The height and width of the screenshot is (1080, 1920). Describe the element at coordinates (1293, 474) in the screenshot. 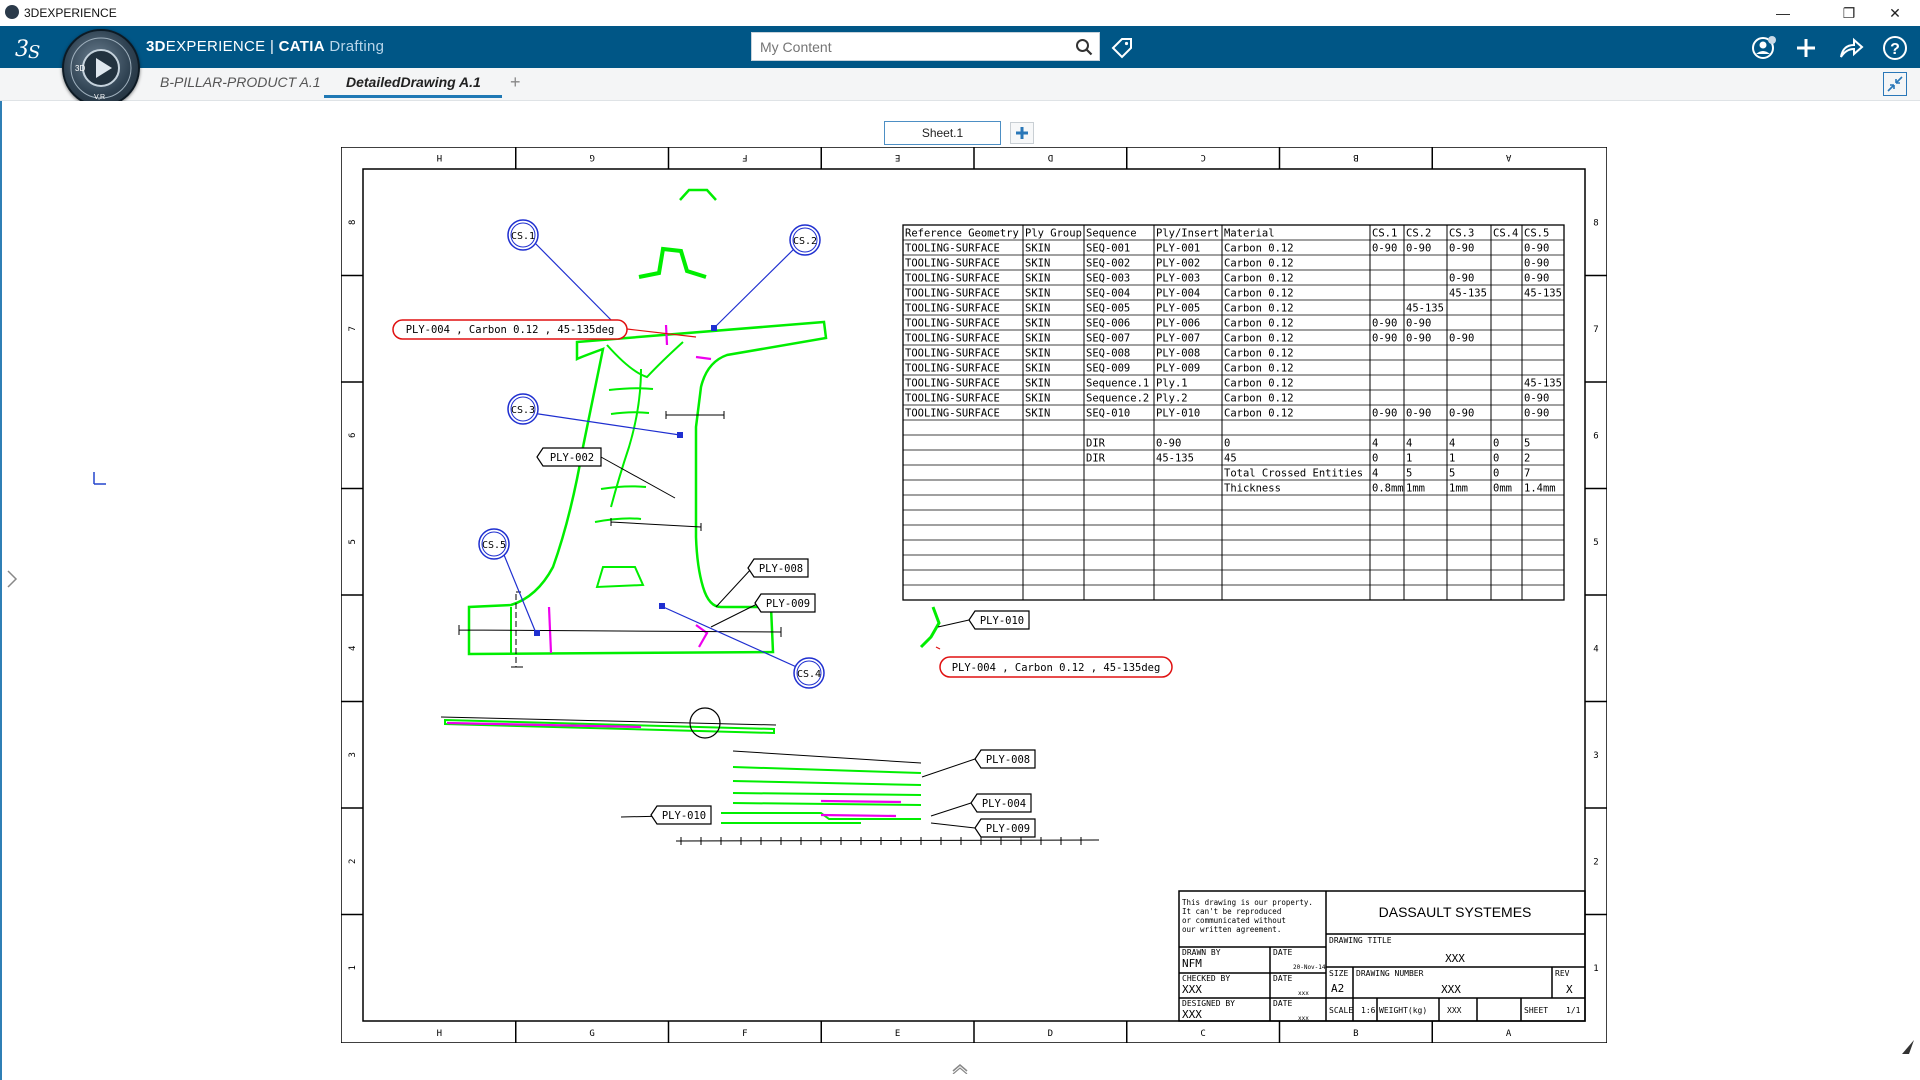

I see `table-cell: Total Crossed Entities` at that location.